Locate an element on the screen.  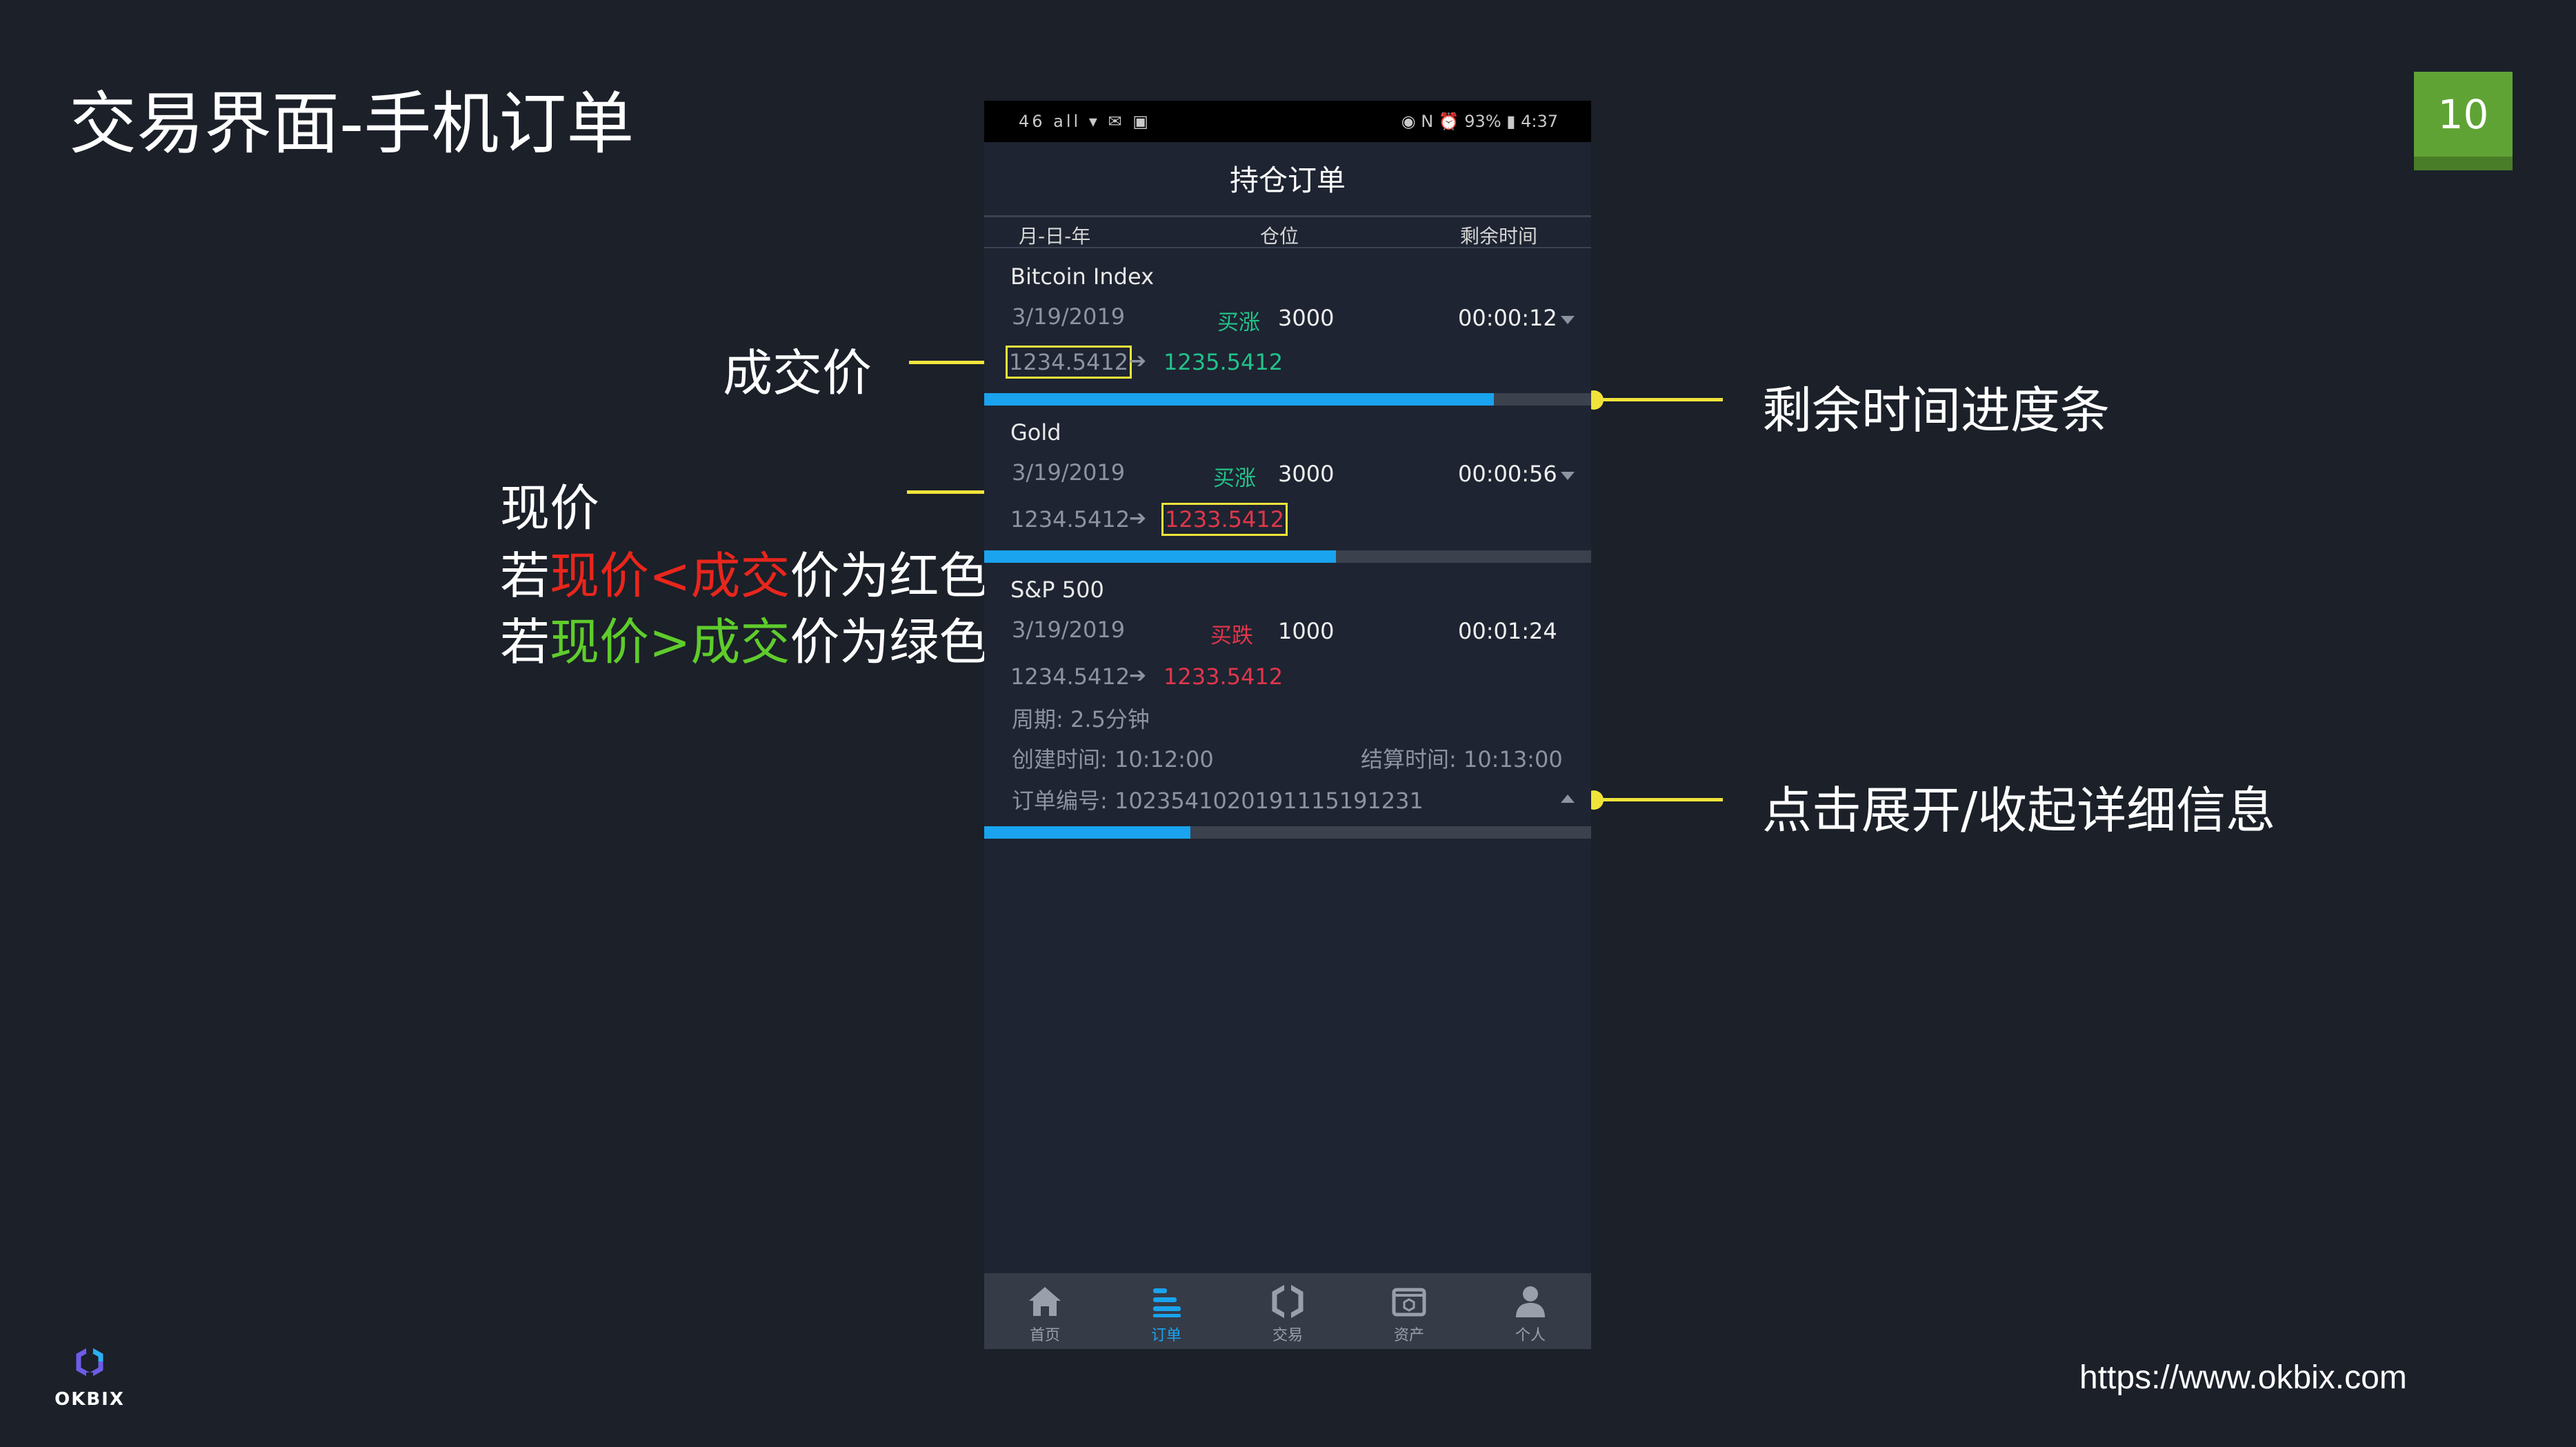
rule-red-current: 现价 is located at coordinates (600, 576).